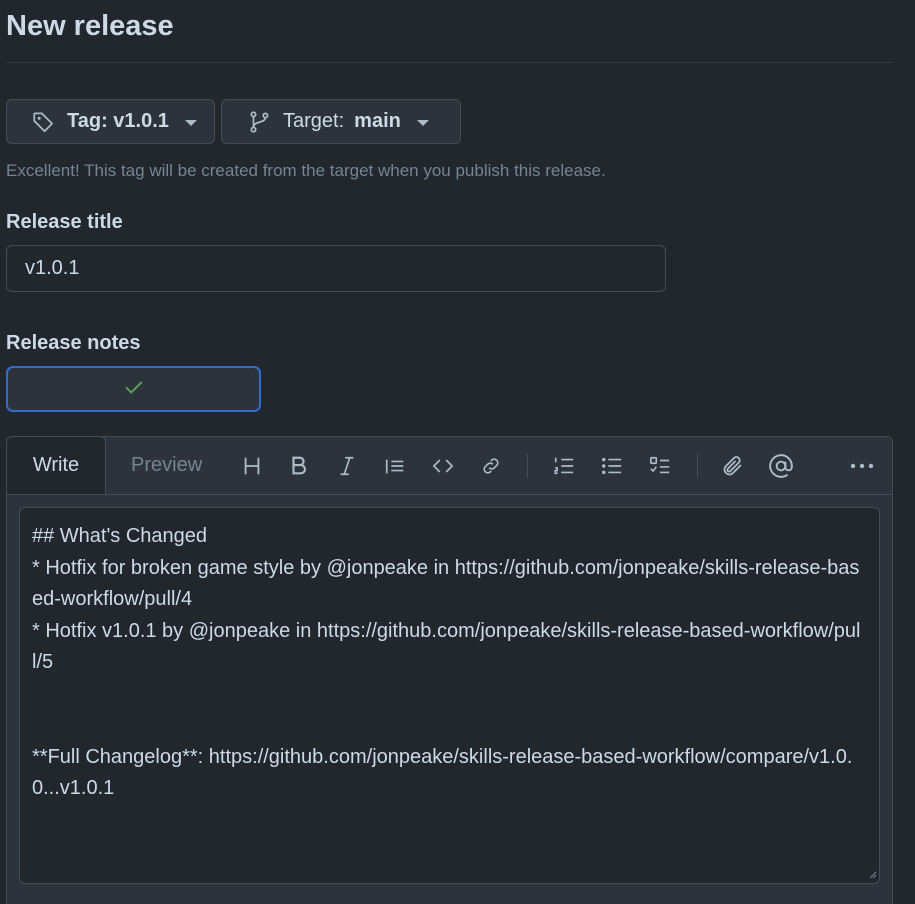 The image size is (915, 904). I want to click on release-notes-label: Release notes, so click(73, 343).